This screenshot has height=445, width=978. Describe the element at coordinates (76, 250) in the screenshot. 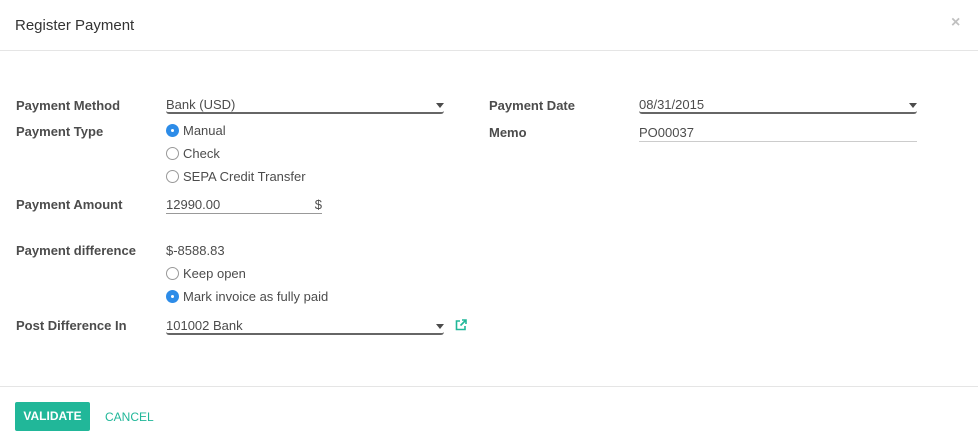

I see `payment-difference-label: Payment difference` at that location.